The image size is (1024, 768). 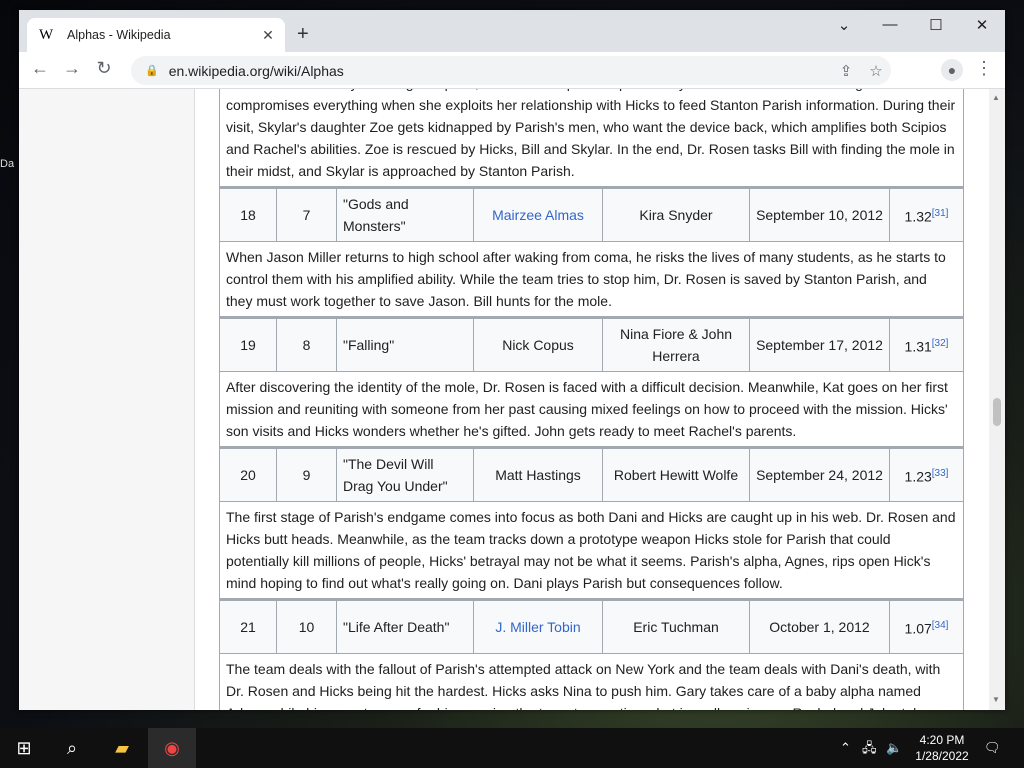 I want to click on episode-writer: Kira Snyder, so click(x=676, y=214).